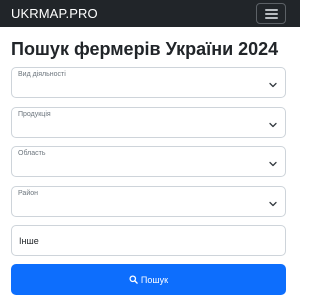  I want to click on page-title: Пошук фермерів України 2024, so click(145, 49).